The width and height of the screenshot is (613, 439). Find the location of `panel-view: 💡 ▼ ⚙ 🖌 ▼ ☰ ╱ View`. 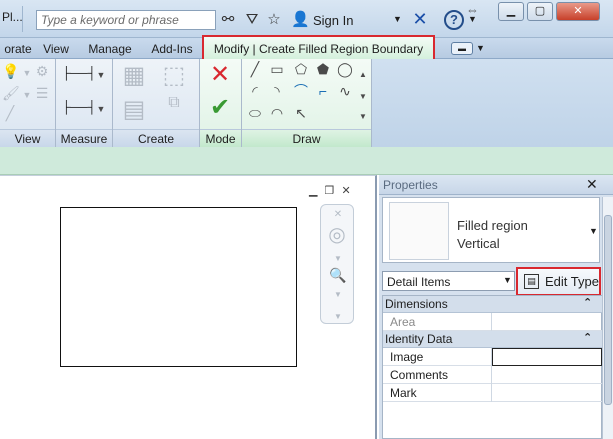

panel-view: 💡 ▼ ⚙ 🖌 ▼ ☰ ╱ View is located at coordinates (28, 103).